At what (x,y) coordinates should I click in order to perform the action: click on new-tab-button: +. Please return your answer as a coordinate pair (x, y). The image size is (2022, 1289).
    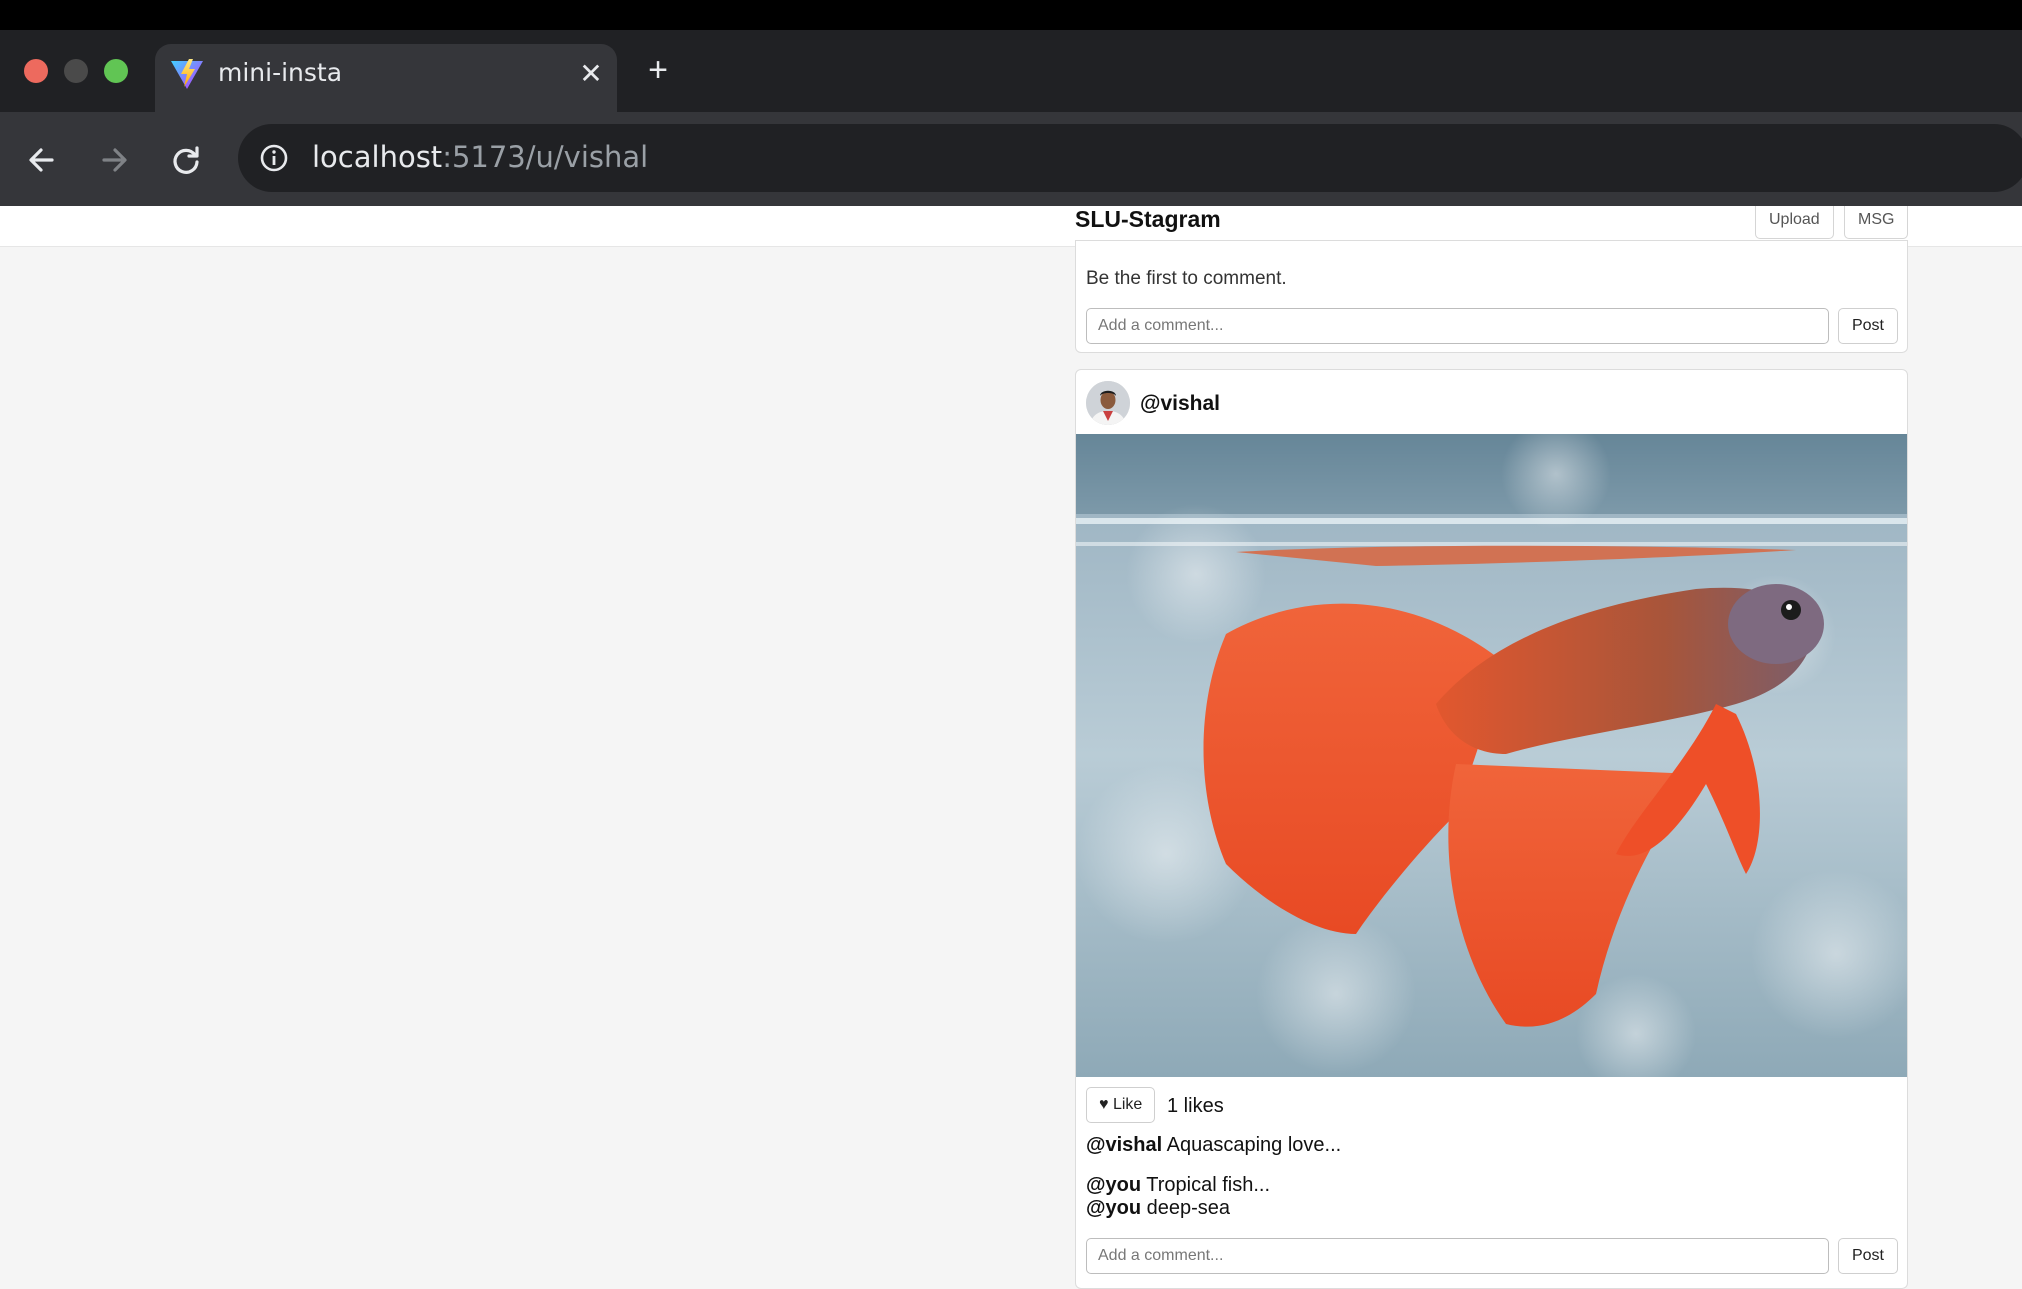
    Looking at the image, I should click on (658, 70).